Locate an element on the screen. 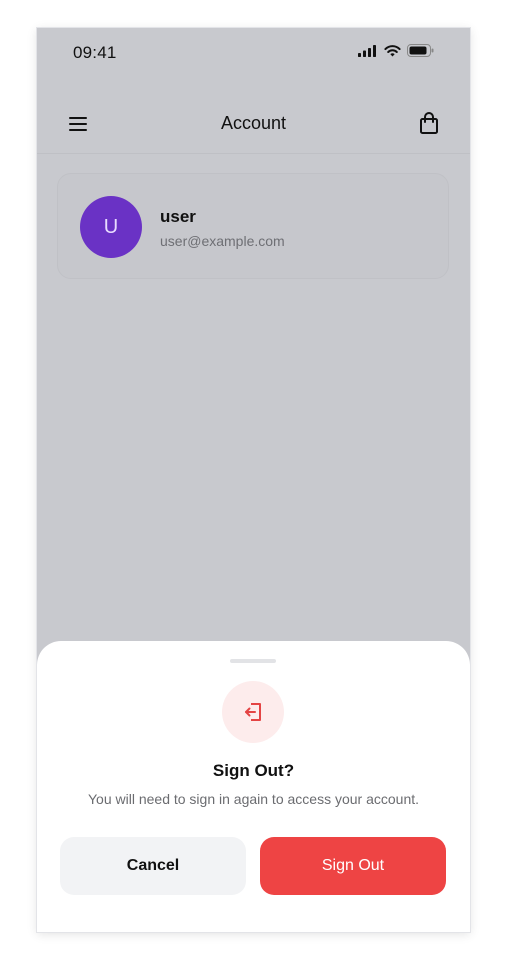  sheet-drag-handle is located at coordinates (253, 661).